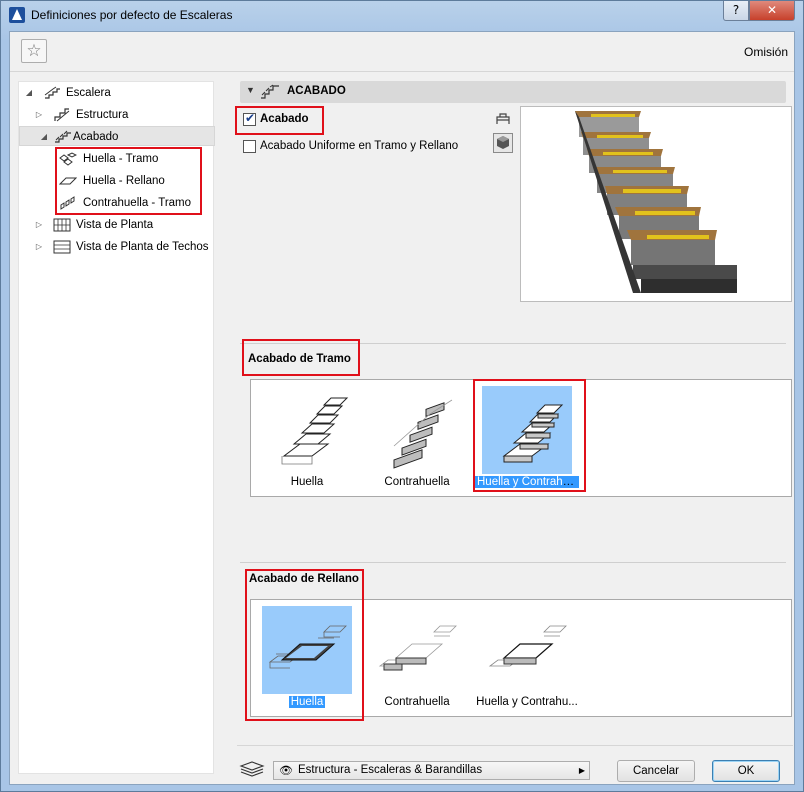 This screenshot has height=792, width=804. What do you see at coordinates (142, 247) in the screenshot?
I see `tree-item-label: Vista de Planta de Techos` at bounding box center [142, 247].